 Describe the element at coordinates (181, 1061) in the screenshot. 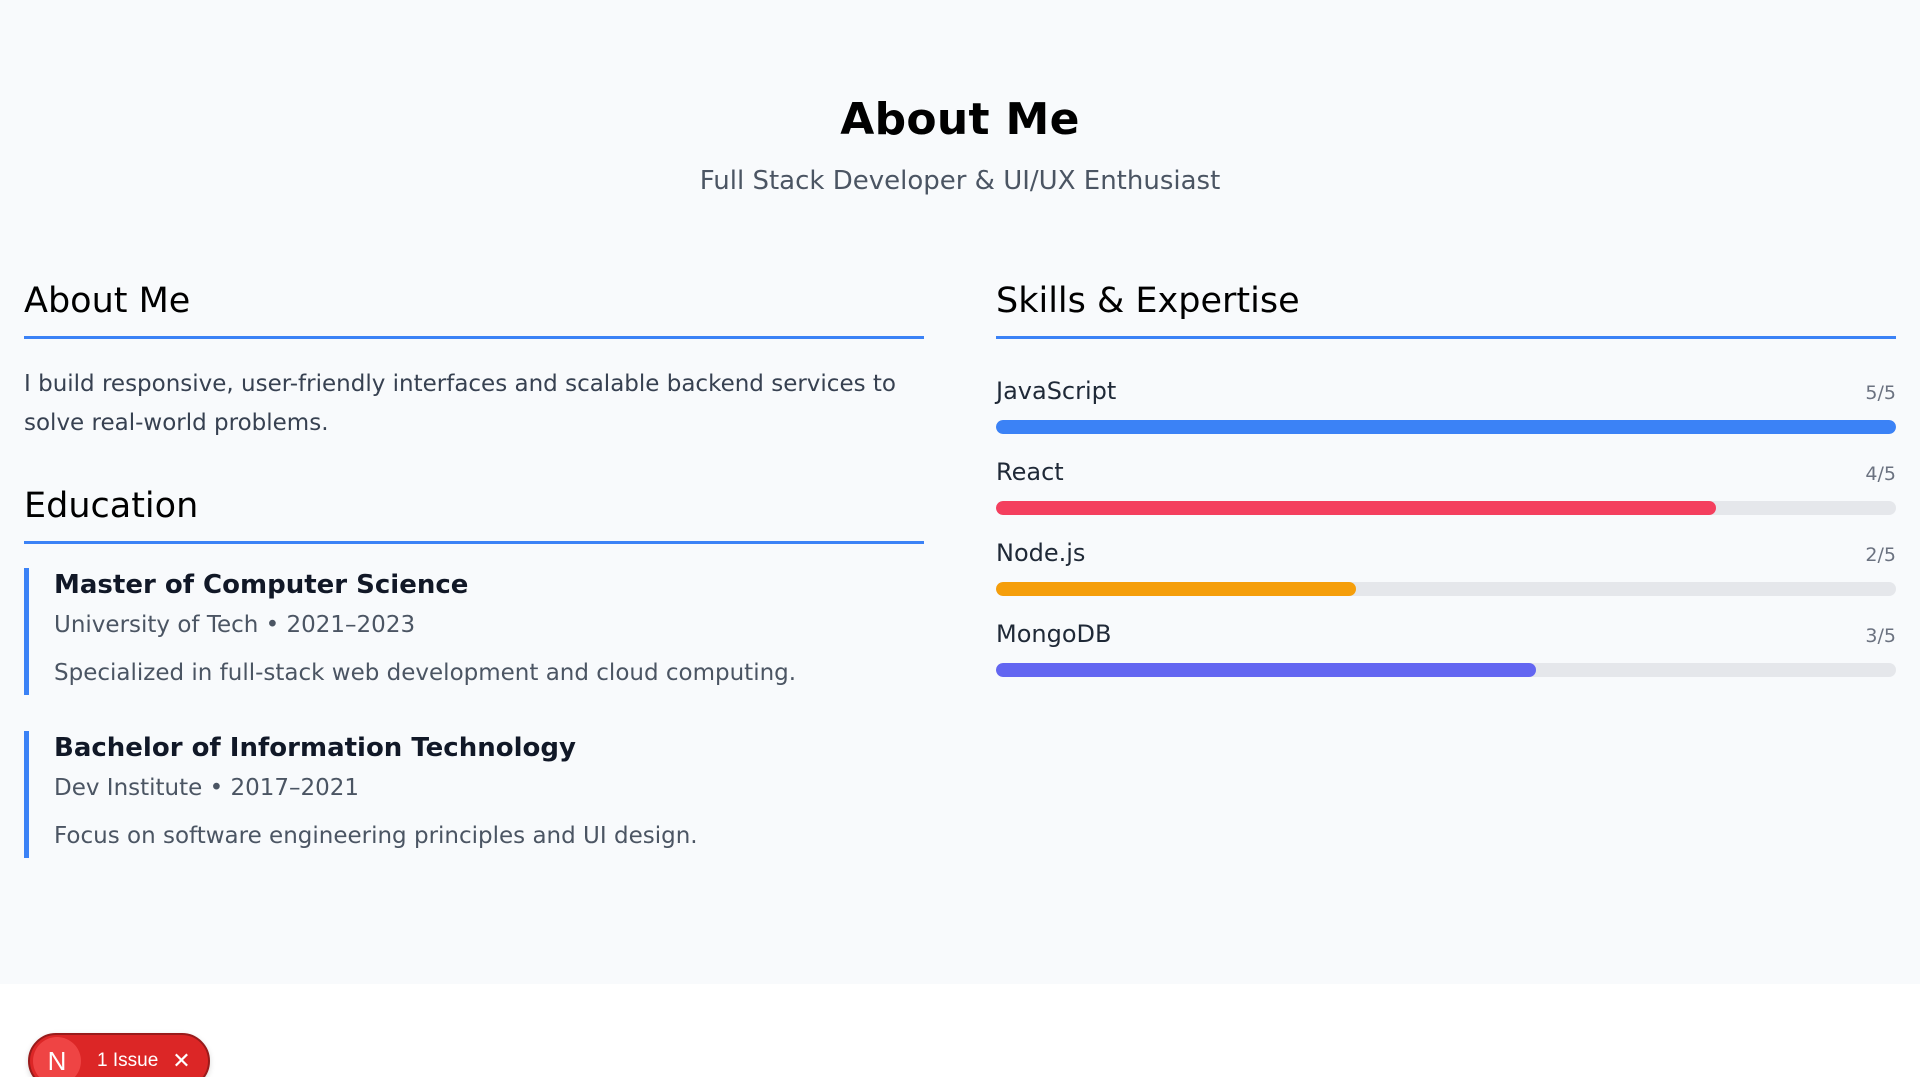

I see `close-icon: ✕` at that location.